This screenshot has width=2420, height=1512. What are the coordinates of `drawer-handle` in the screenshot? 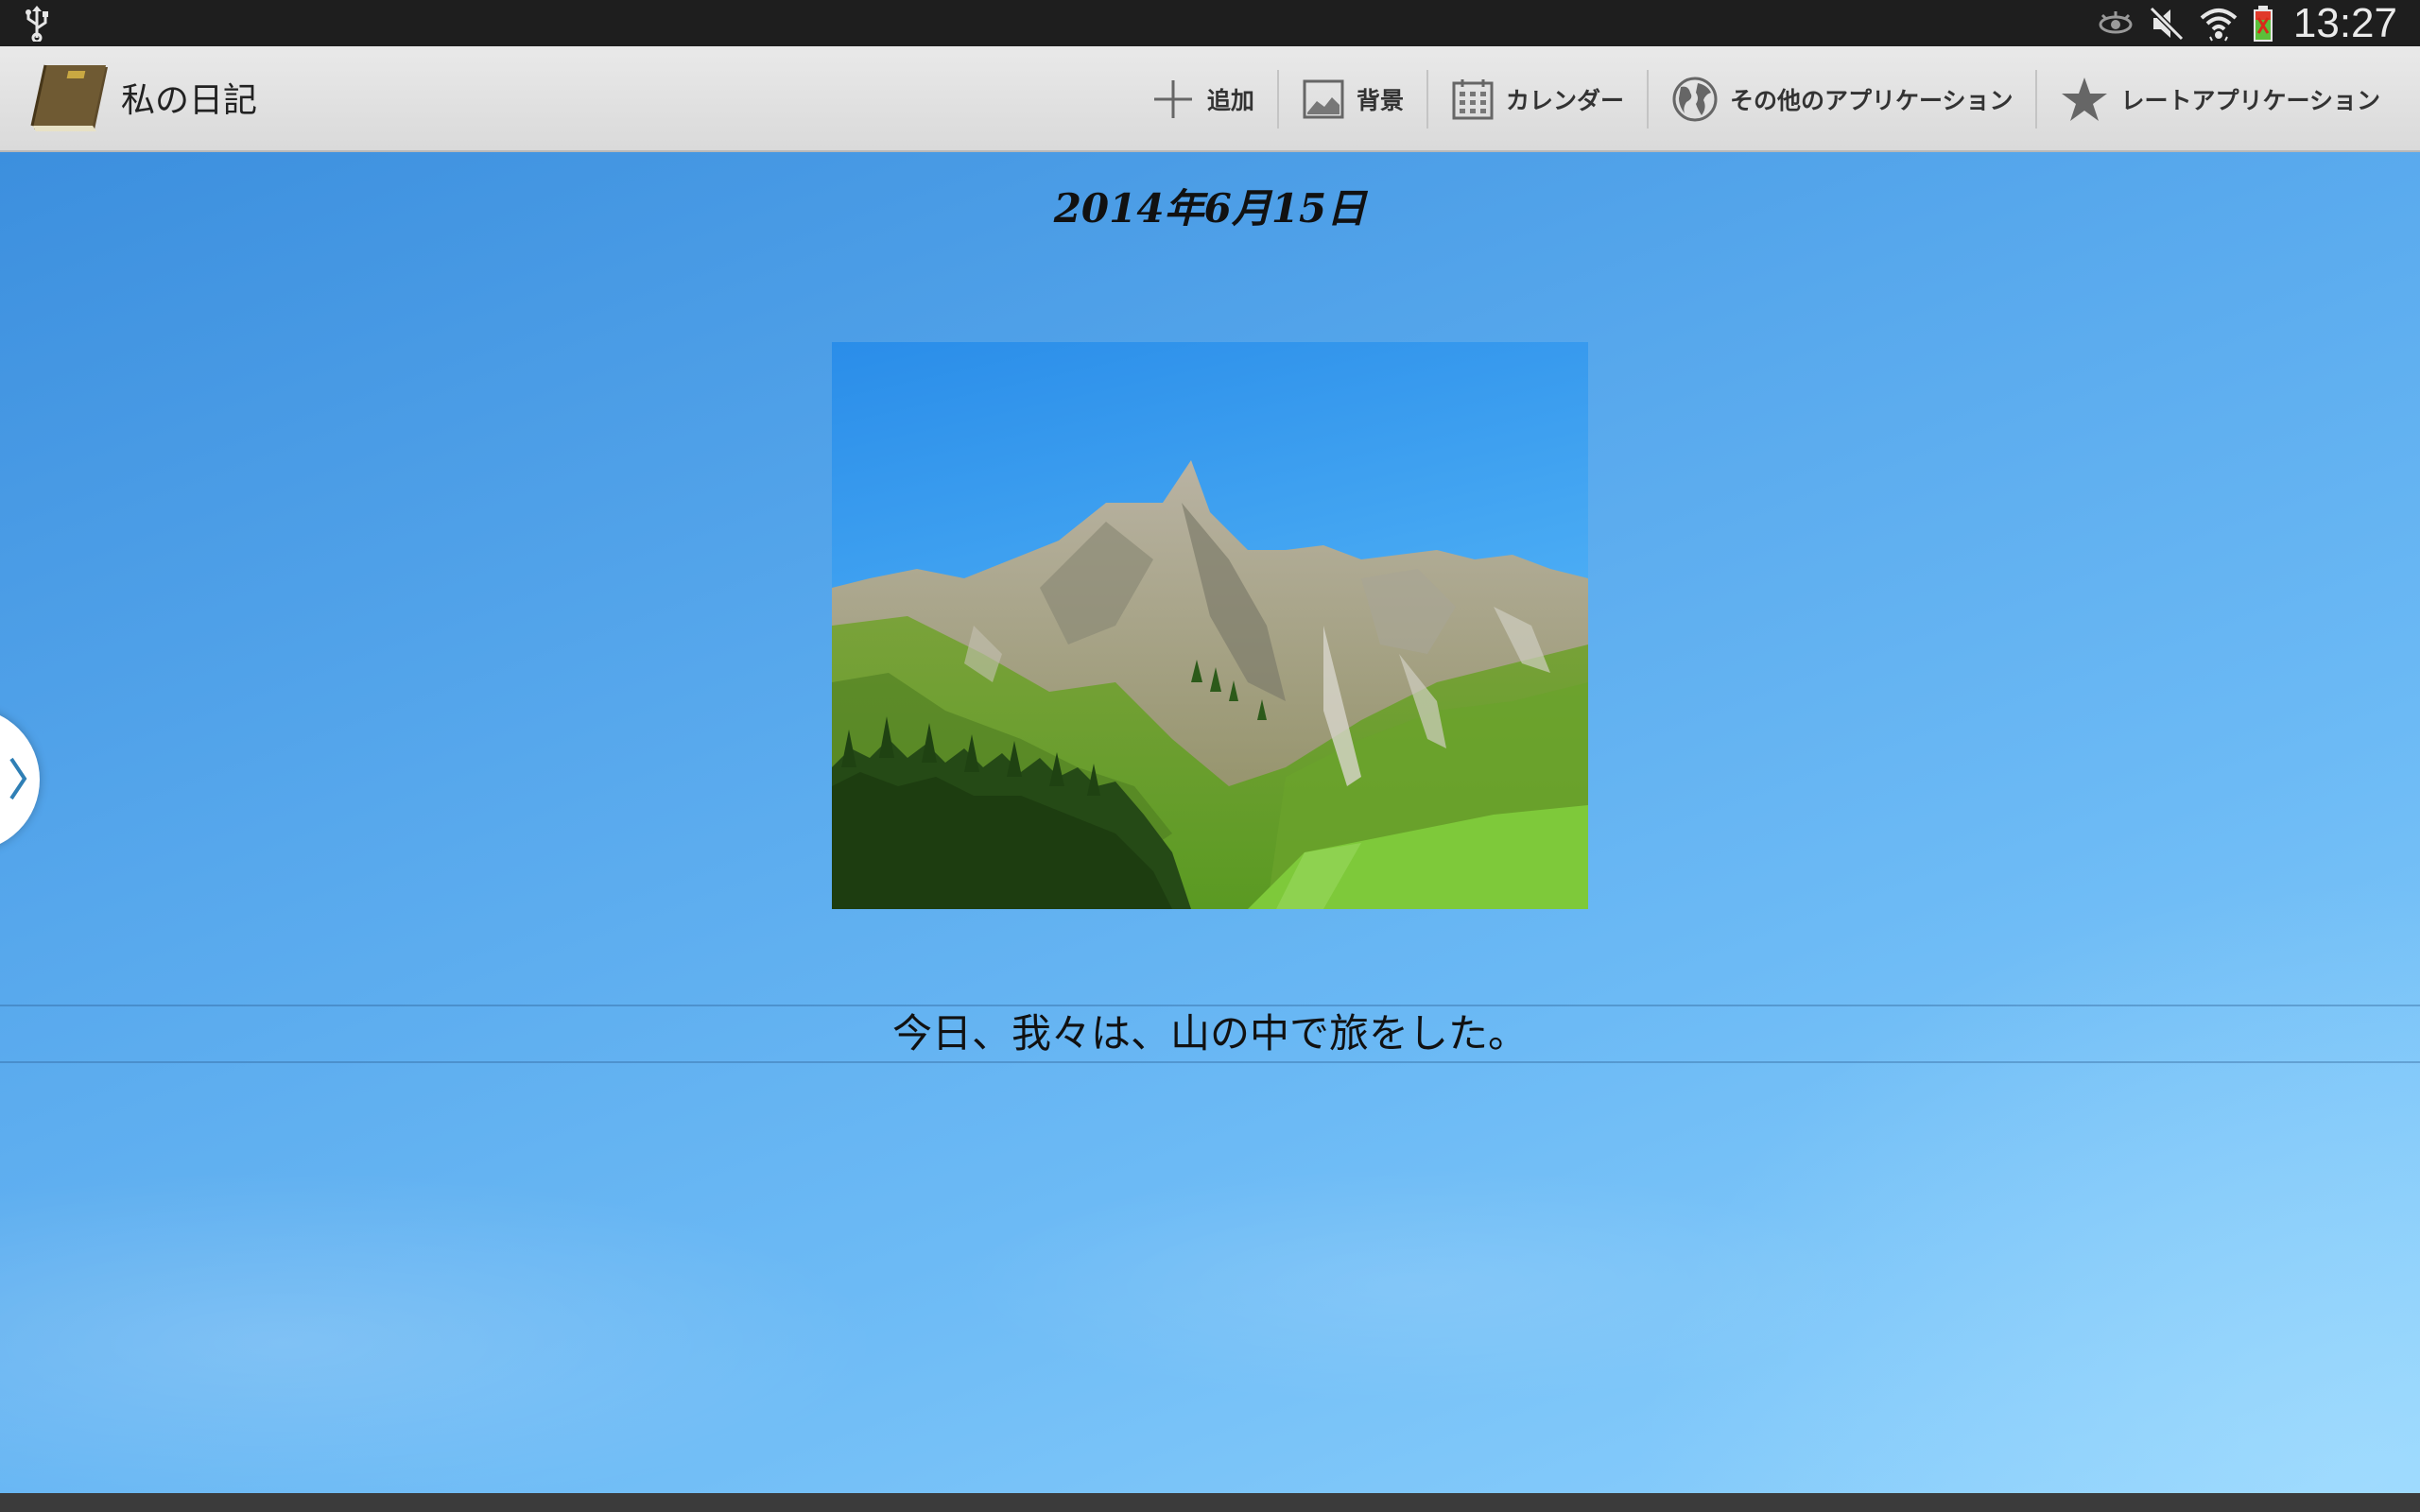 It's located at (20, 779).